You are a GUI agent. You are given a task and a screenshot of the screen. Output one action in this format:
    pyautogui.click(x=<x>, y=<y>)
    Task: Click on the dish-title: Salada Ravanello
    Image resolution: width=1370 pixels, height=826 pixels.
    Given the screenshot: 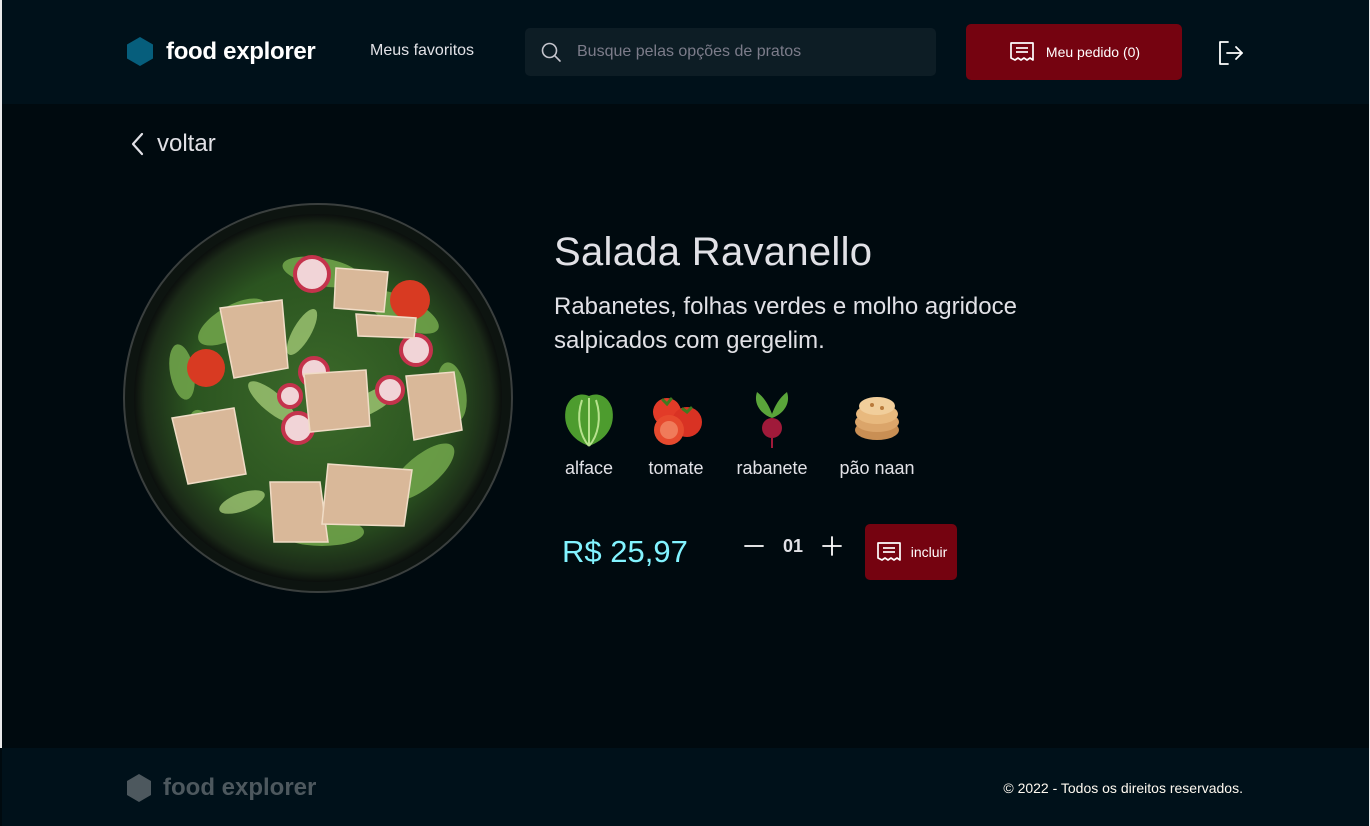 What is the action you would take?
    pyautogui.click(x=713, y=252)
    